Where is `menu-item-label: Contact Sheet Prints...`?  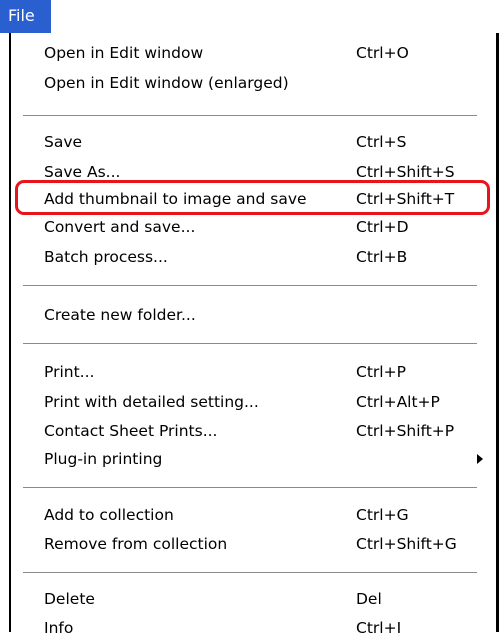 menu-item-label: Contact Sheet Prints... is located at coordinates (131, 431).